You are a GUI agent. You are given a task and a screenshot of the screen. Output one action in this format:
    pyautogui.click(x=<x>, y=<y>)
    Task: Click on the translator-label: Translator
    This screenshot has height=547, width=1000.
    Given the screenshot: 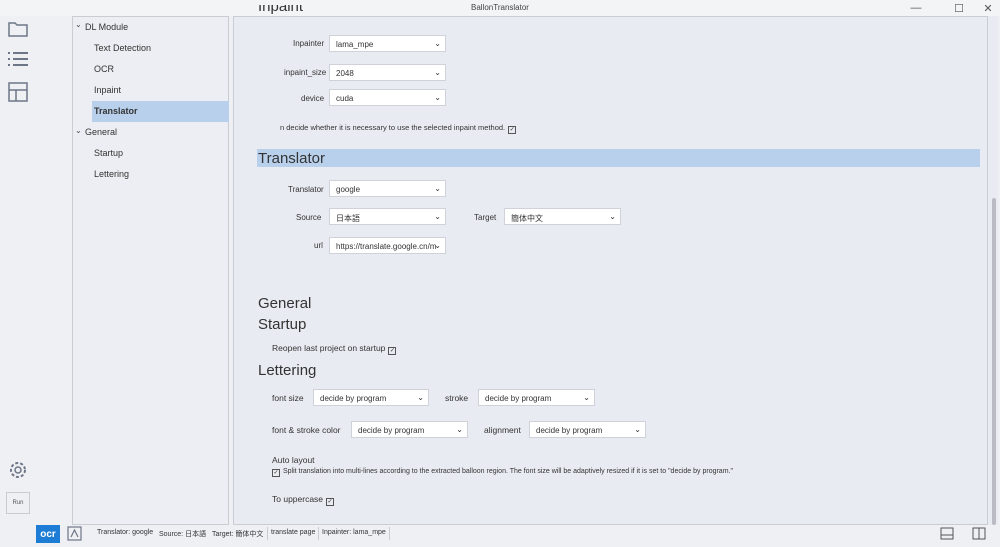 What is the action you would take?
    pyautogui.click(x=306, y=189)
    